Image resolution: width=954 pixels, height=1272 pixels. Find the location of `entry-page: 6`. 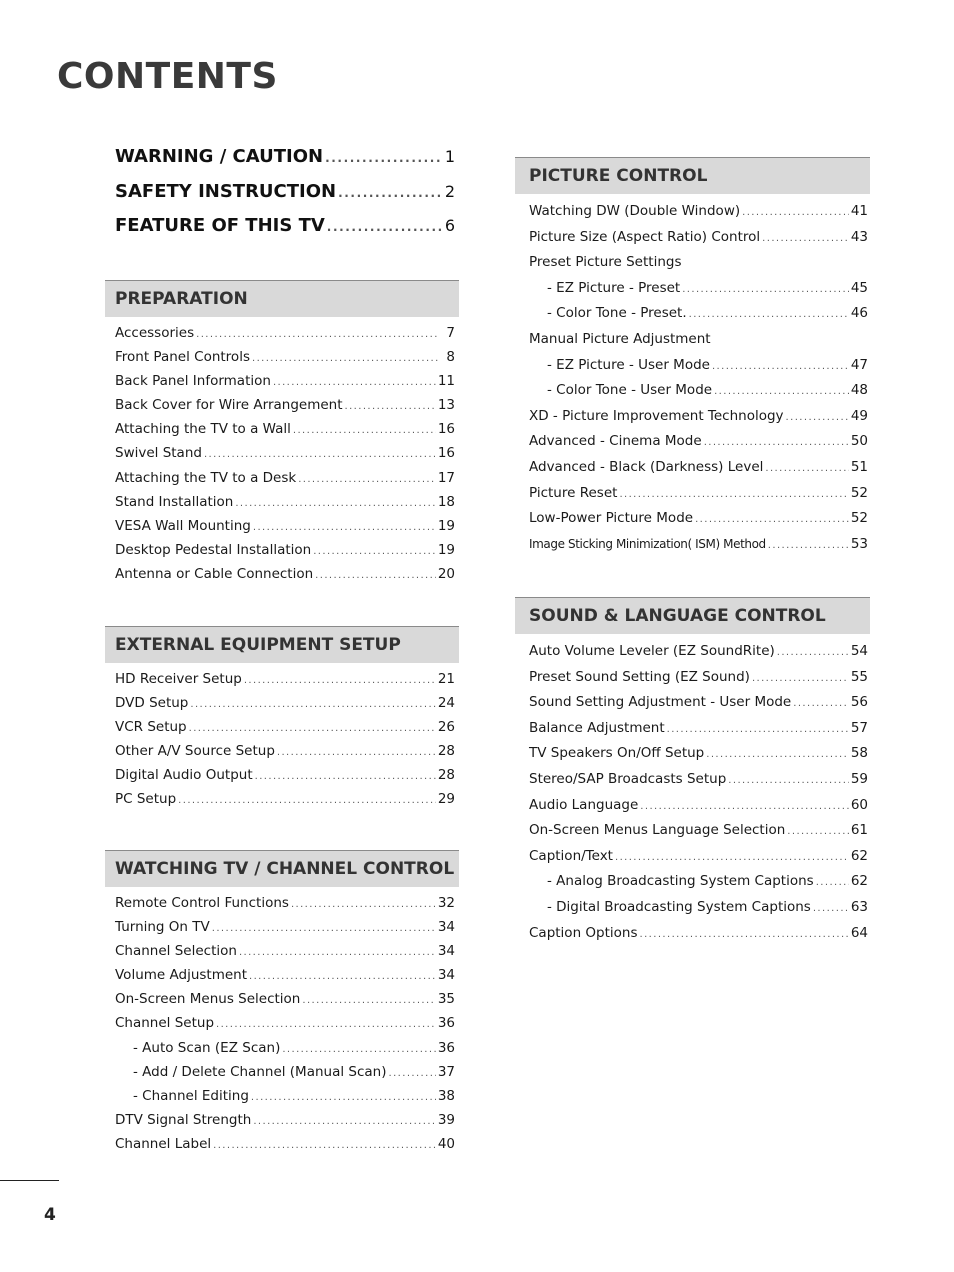

entry-page: 6 is located at coordinates (449, 225).